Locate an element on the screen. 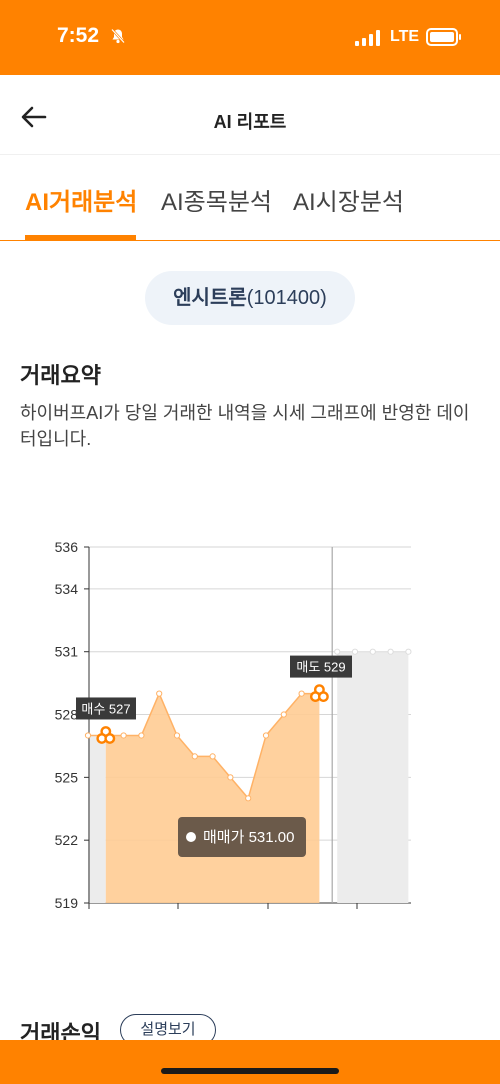  price-tooltip: 매매가 531.00 is located at coordinates (242, 837).